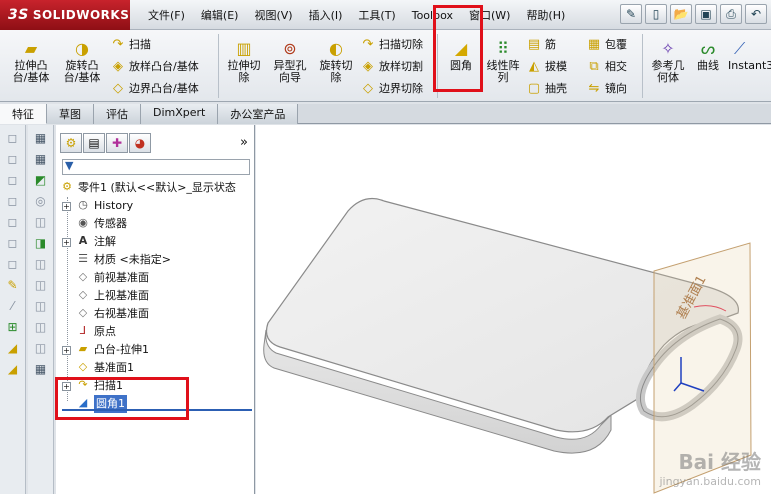  I want to click on menu-insert: 插入(I), so click(326, 15).